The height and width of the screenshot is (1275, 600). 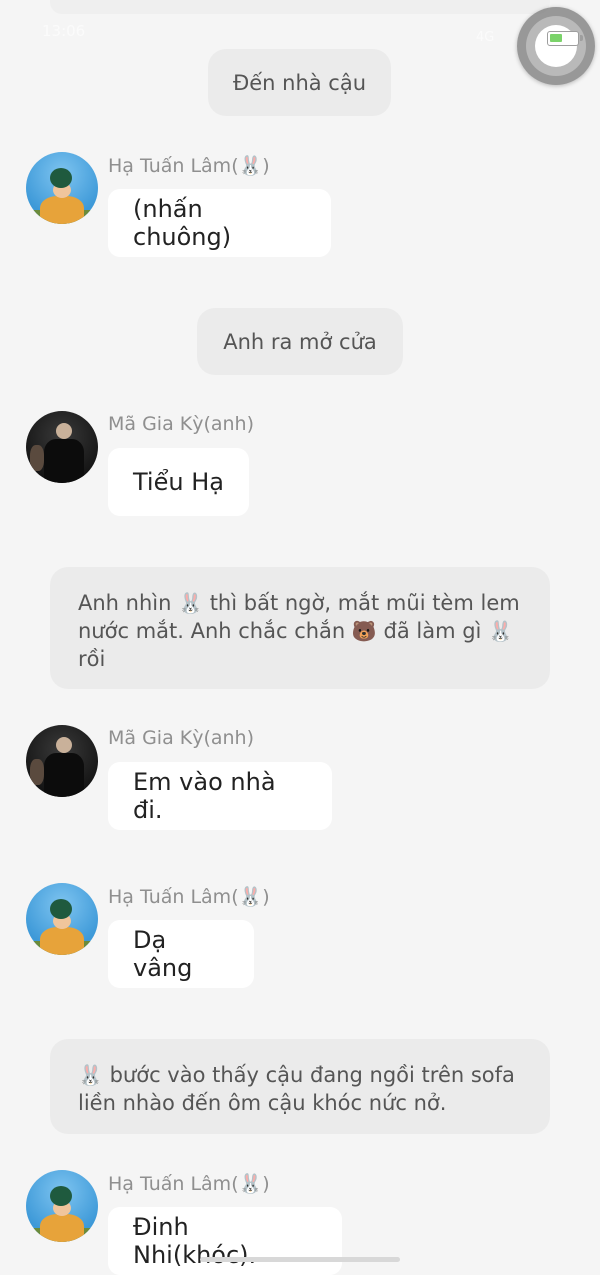 I want to click on chat-message: Mã Gia Kỳ(anh) Tiểu Hạ, so click(x=300, y=466).